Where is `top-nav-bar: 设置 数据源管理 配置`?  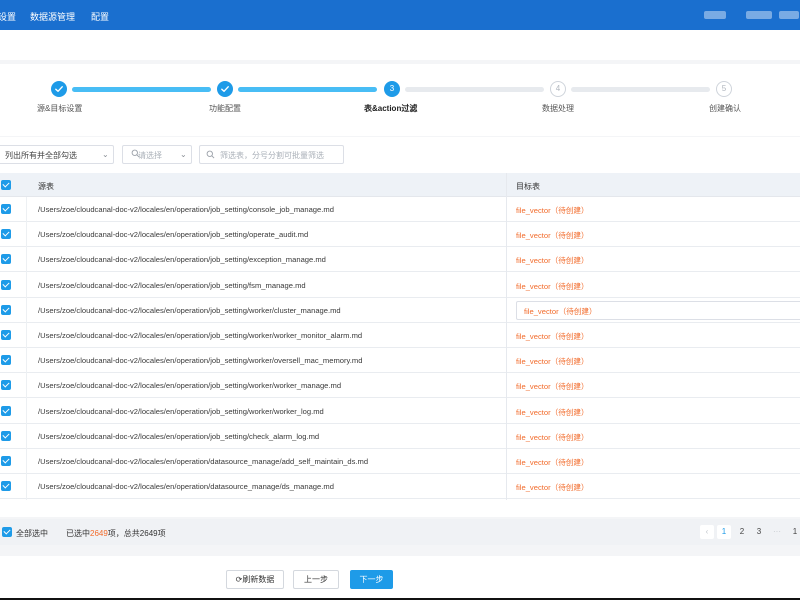
top-nav-bar: 设置 数据源管理 配置 is located at coordinates (400, 15).